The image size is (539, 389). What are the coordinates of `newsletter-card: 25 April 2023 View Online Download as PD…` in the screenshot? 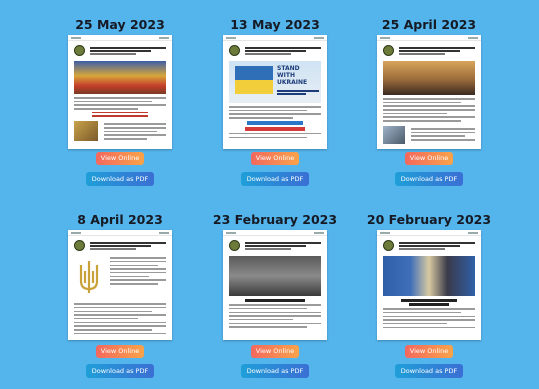 It's located at (429, 106).